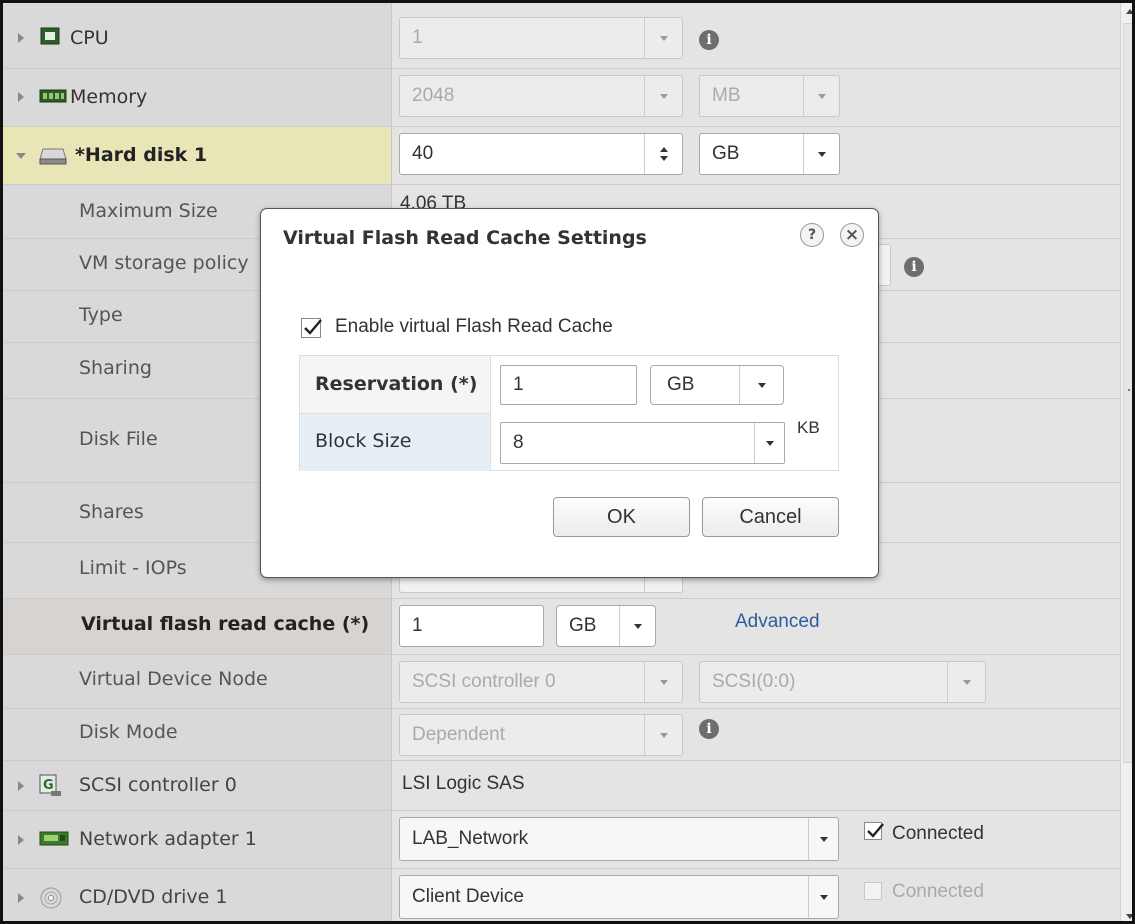 Image resolution: width=1135 pixels, height=924 pixels. Describe the element at coordinates (769, 154) in the screenshot. I see `hard-disk-unit-select: GB` at that location.